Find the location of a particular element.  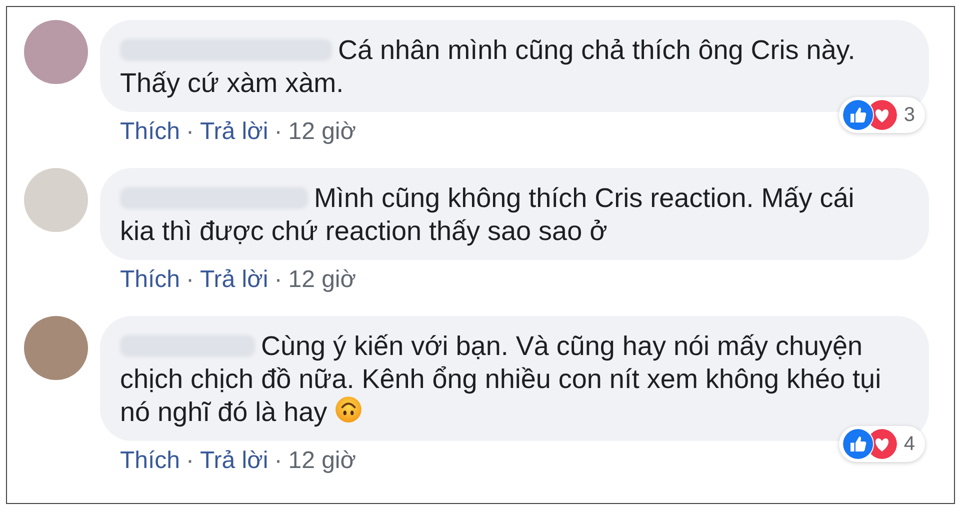

reaction-count: 4 is located at coordinates (909, 444).